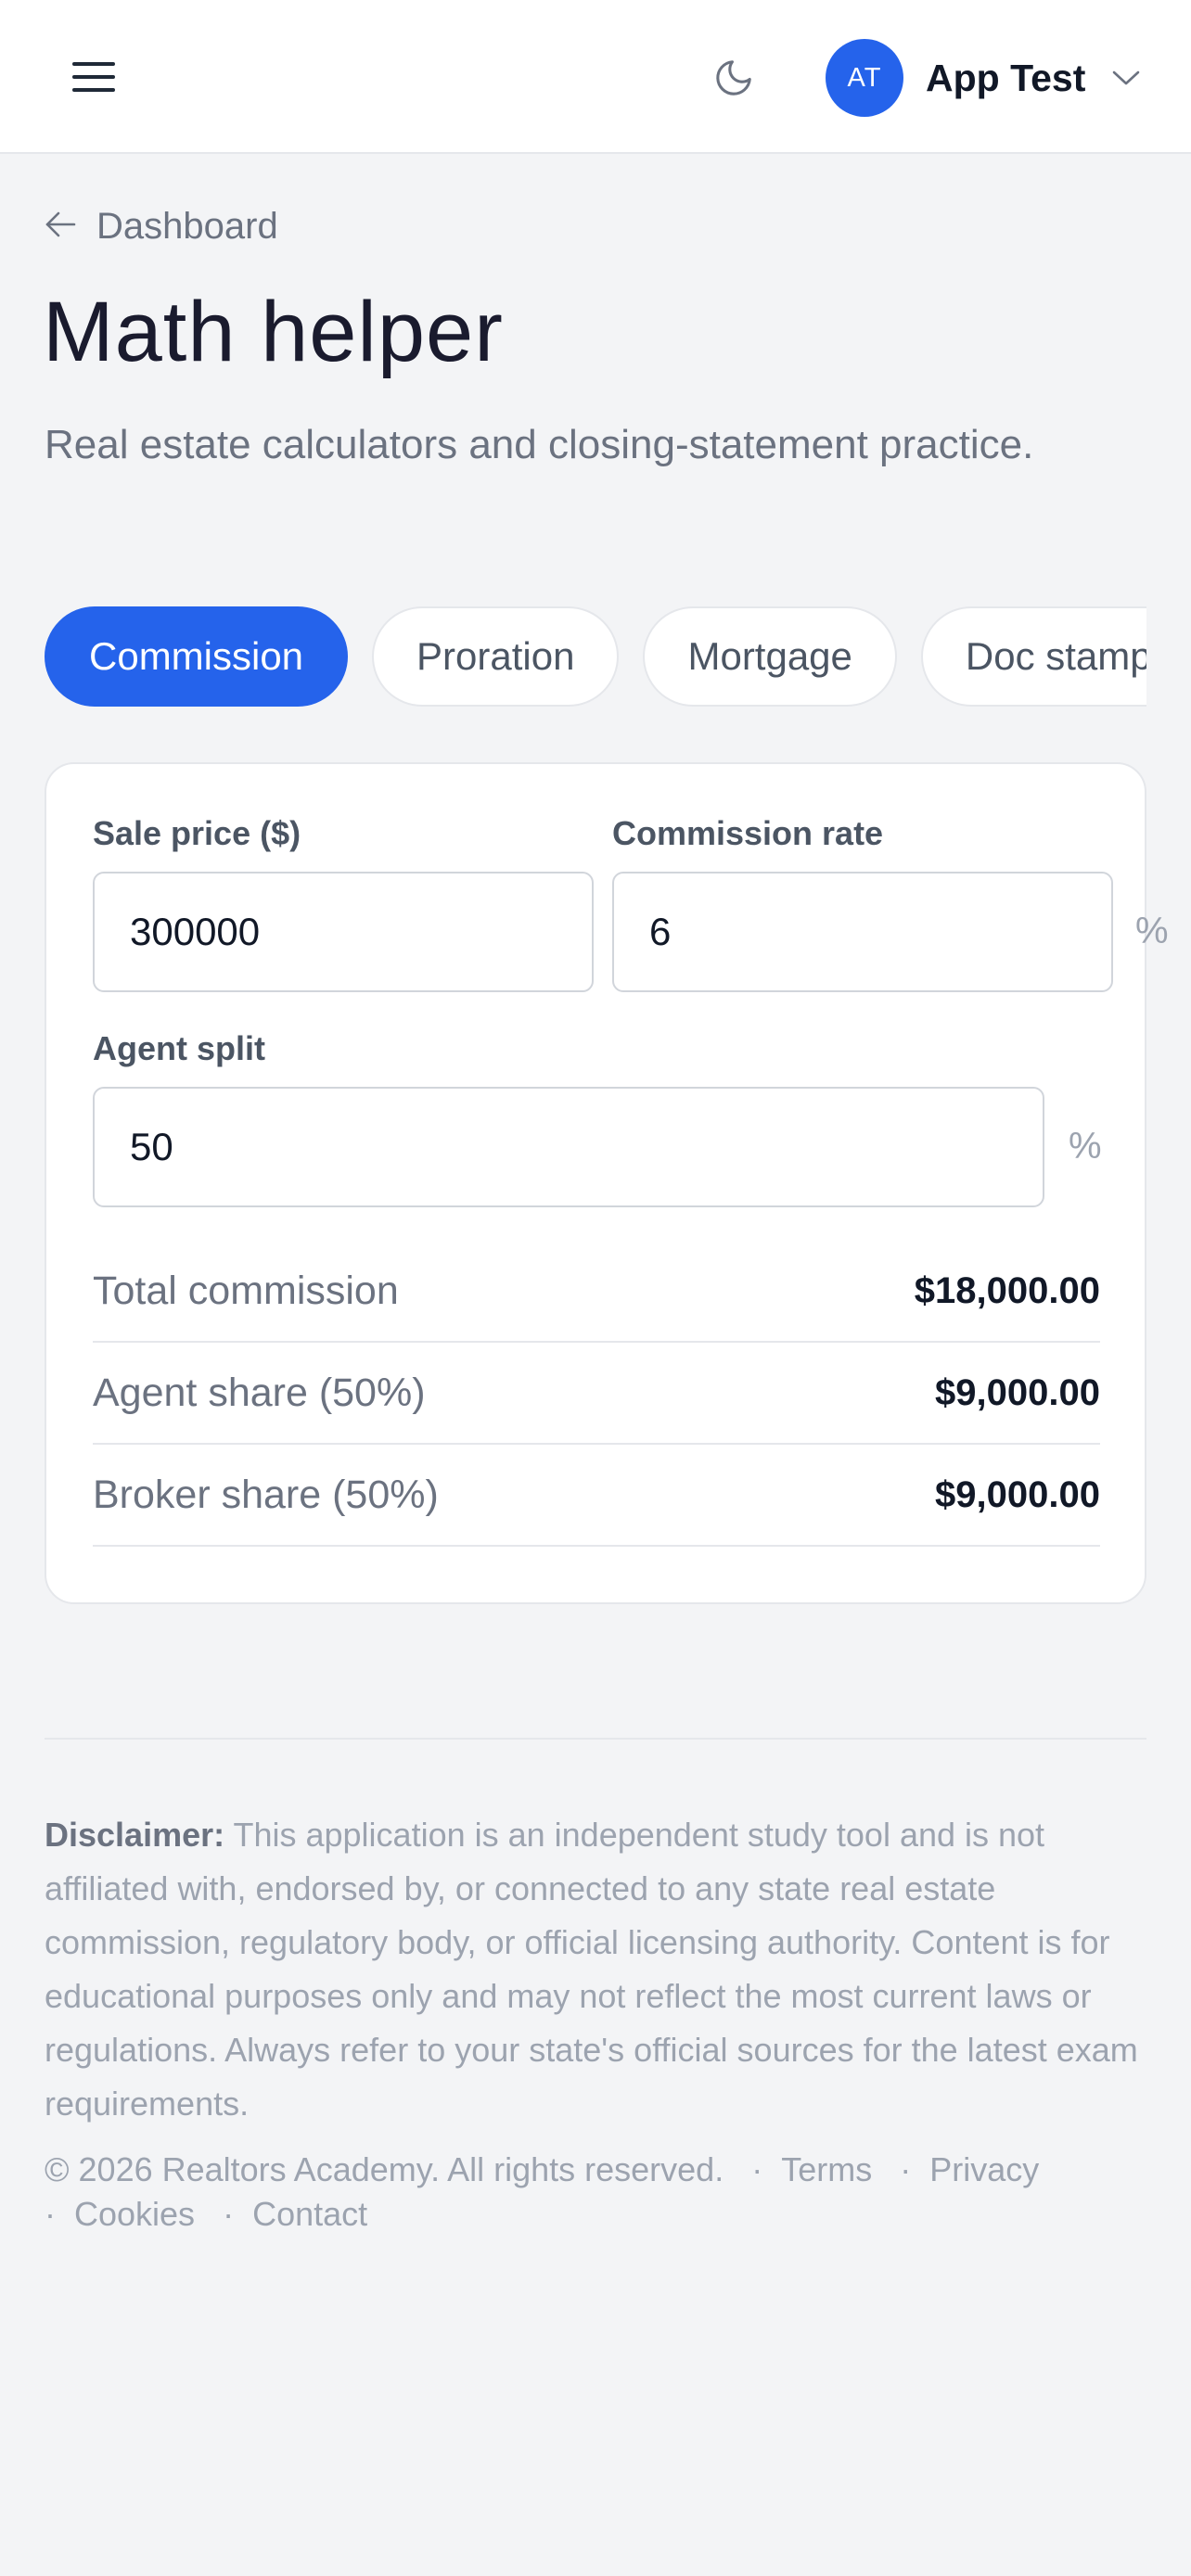  I want to click on avatar: AT, so click(864, 78).